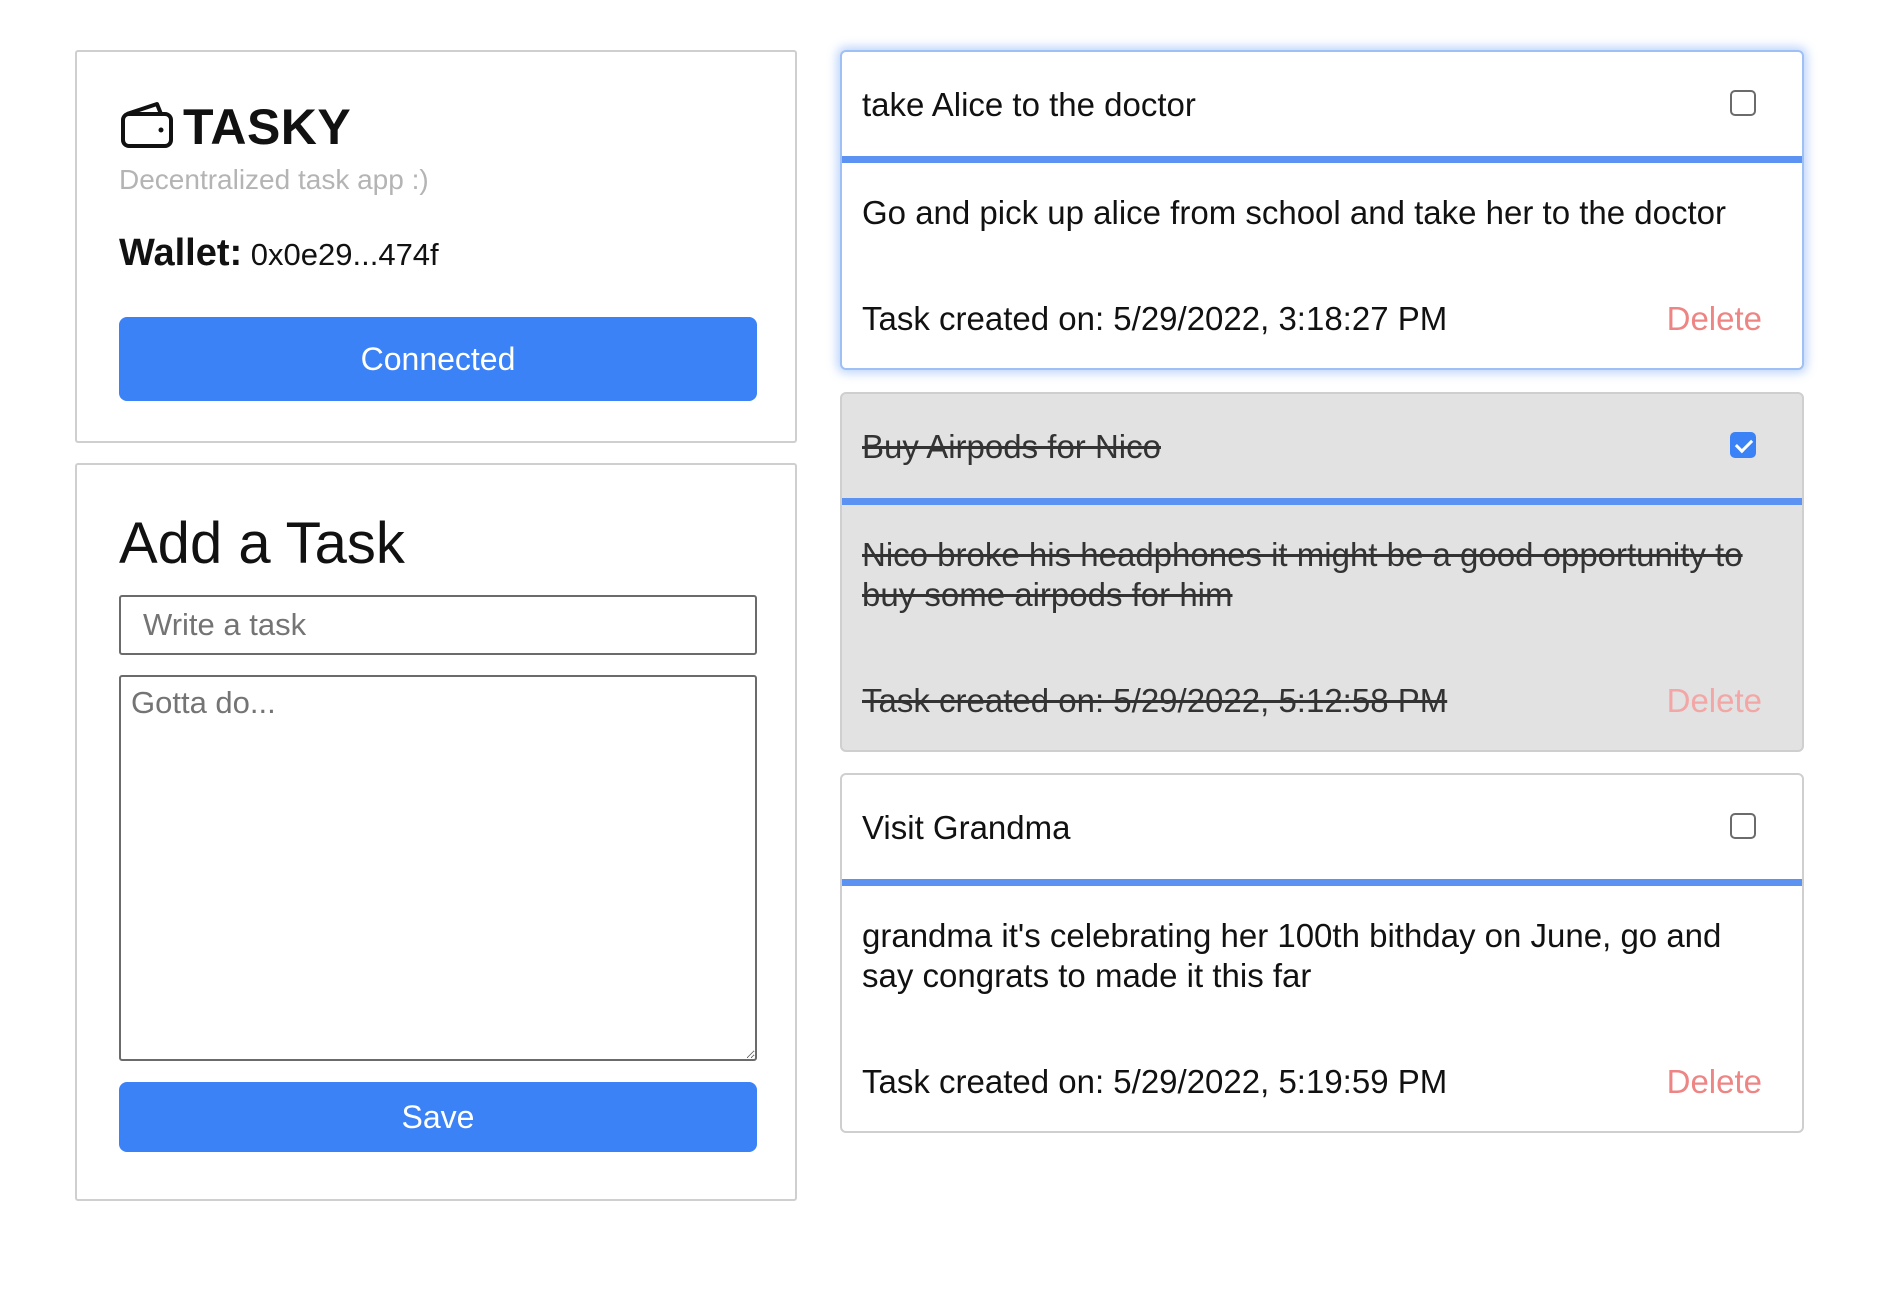 Image resolution: width=1896 pixels, height=1314 pixels. I want to click on task-title: take Alice to the doctor, so click(1029, 104).